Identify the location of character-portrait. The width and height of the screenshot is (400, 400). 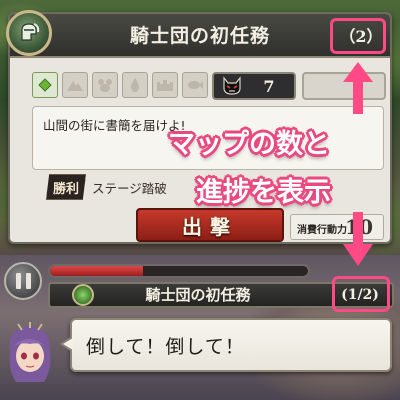
(30, 352).